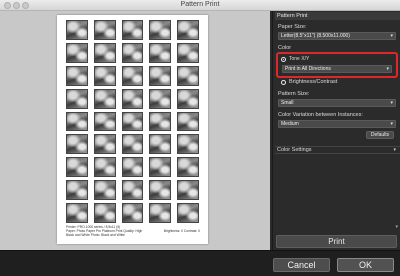 This screenshot has height=276, width=400. What do you see at coordinates (313, 82) in the screenshot?
I see `brightness-contrast-label: Brightness/Contrast` at bounding box center [313, 82].